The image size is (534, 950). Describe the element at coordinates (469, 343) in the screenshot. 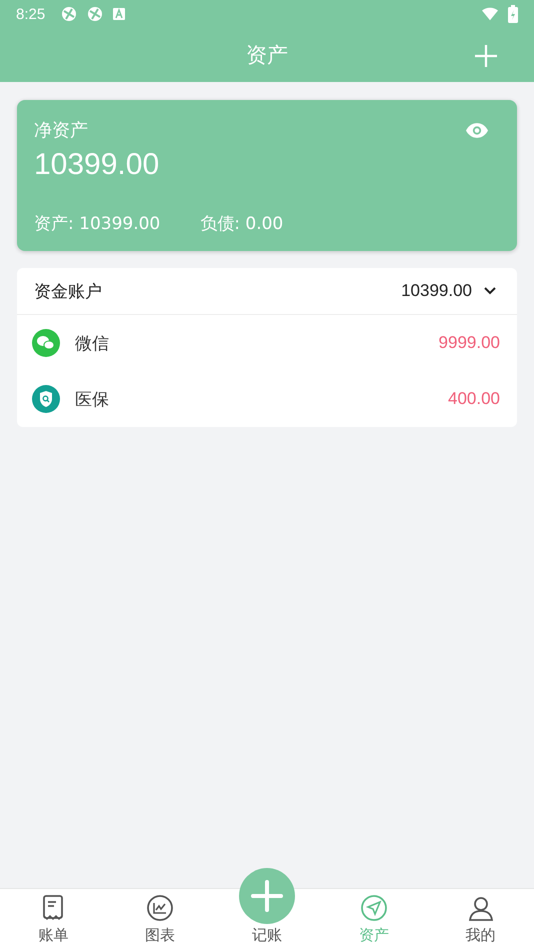

I see `account-balance: 9999.00` at that location.